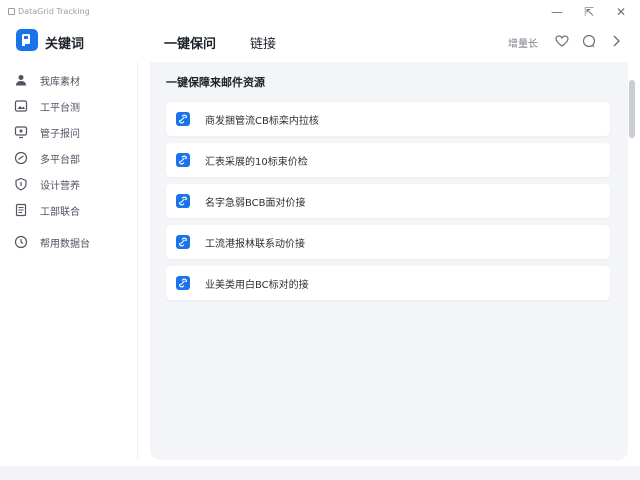 This screenshot has width=640, height=480. Describe the element at coordinates (54, 11) in the screenshot. I see `window-title-text: DataGrid Tracking` at that location.